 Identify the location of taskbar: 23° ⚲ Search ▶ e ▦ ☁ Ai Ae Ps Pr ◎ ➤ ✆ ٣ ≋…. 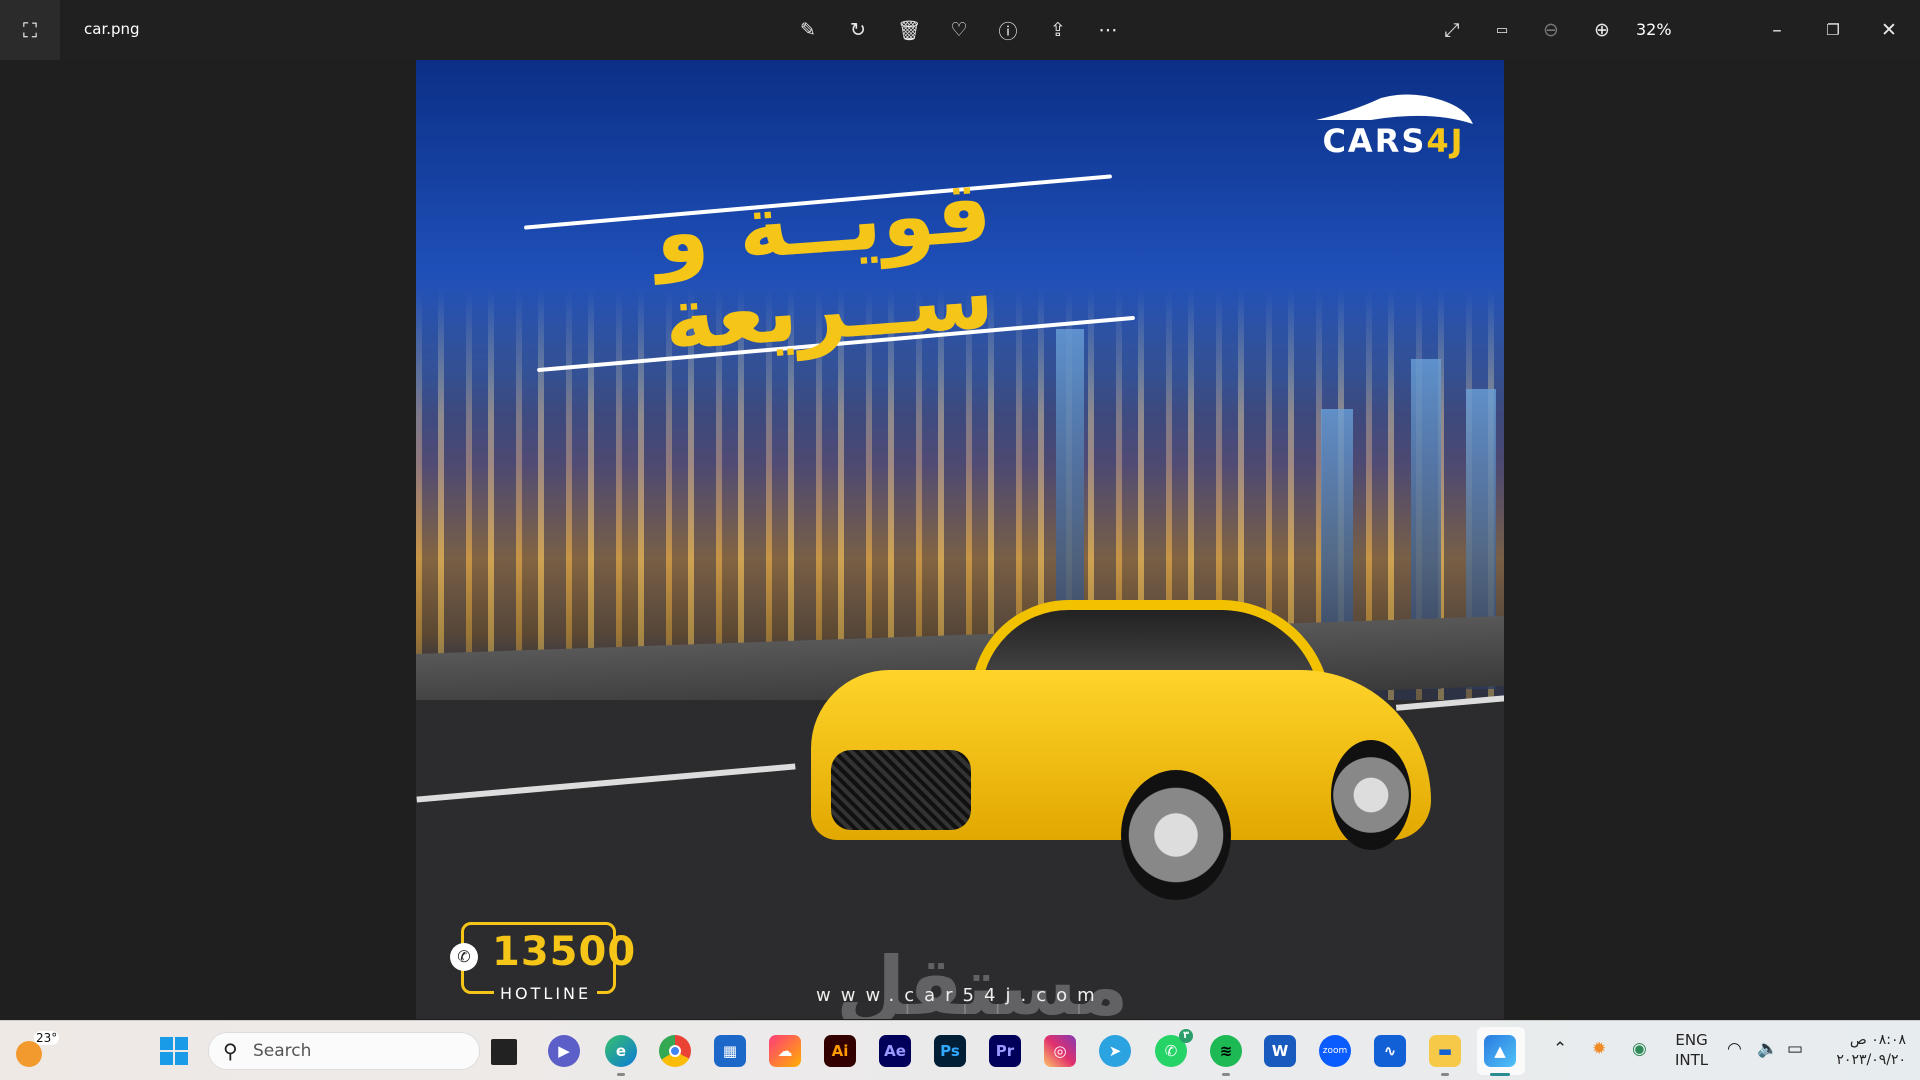
(960, 1050).